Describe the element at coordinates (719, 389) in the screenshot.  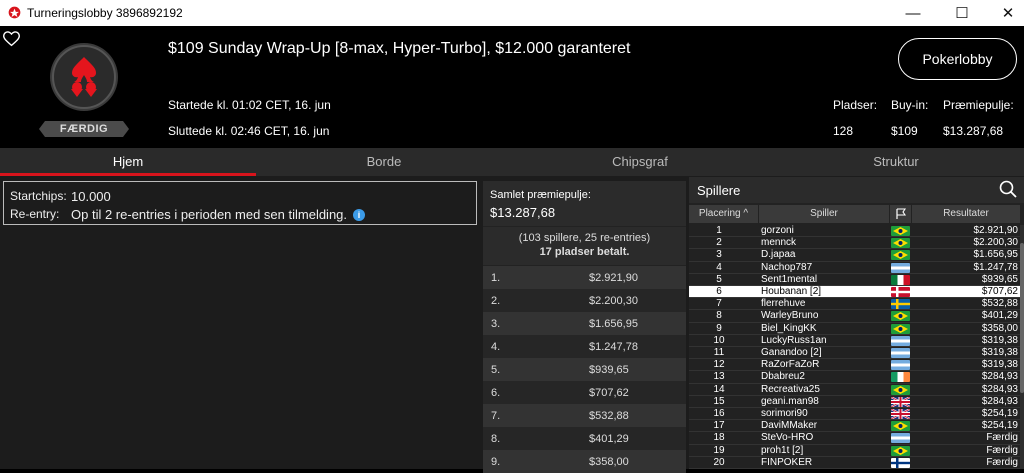
I see `player-place: 14` at that location.